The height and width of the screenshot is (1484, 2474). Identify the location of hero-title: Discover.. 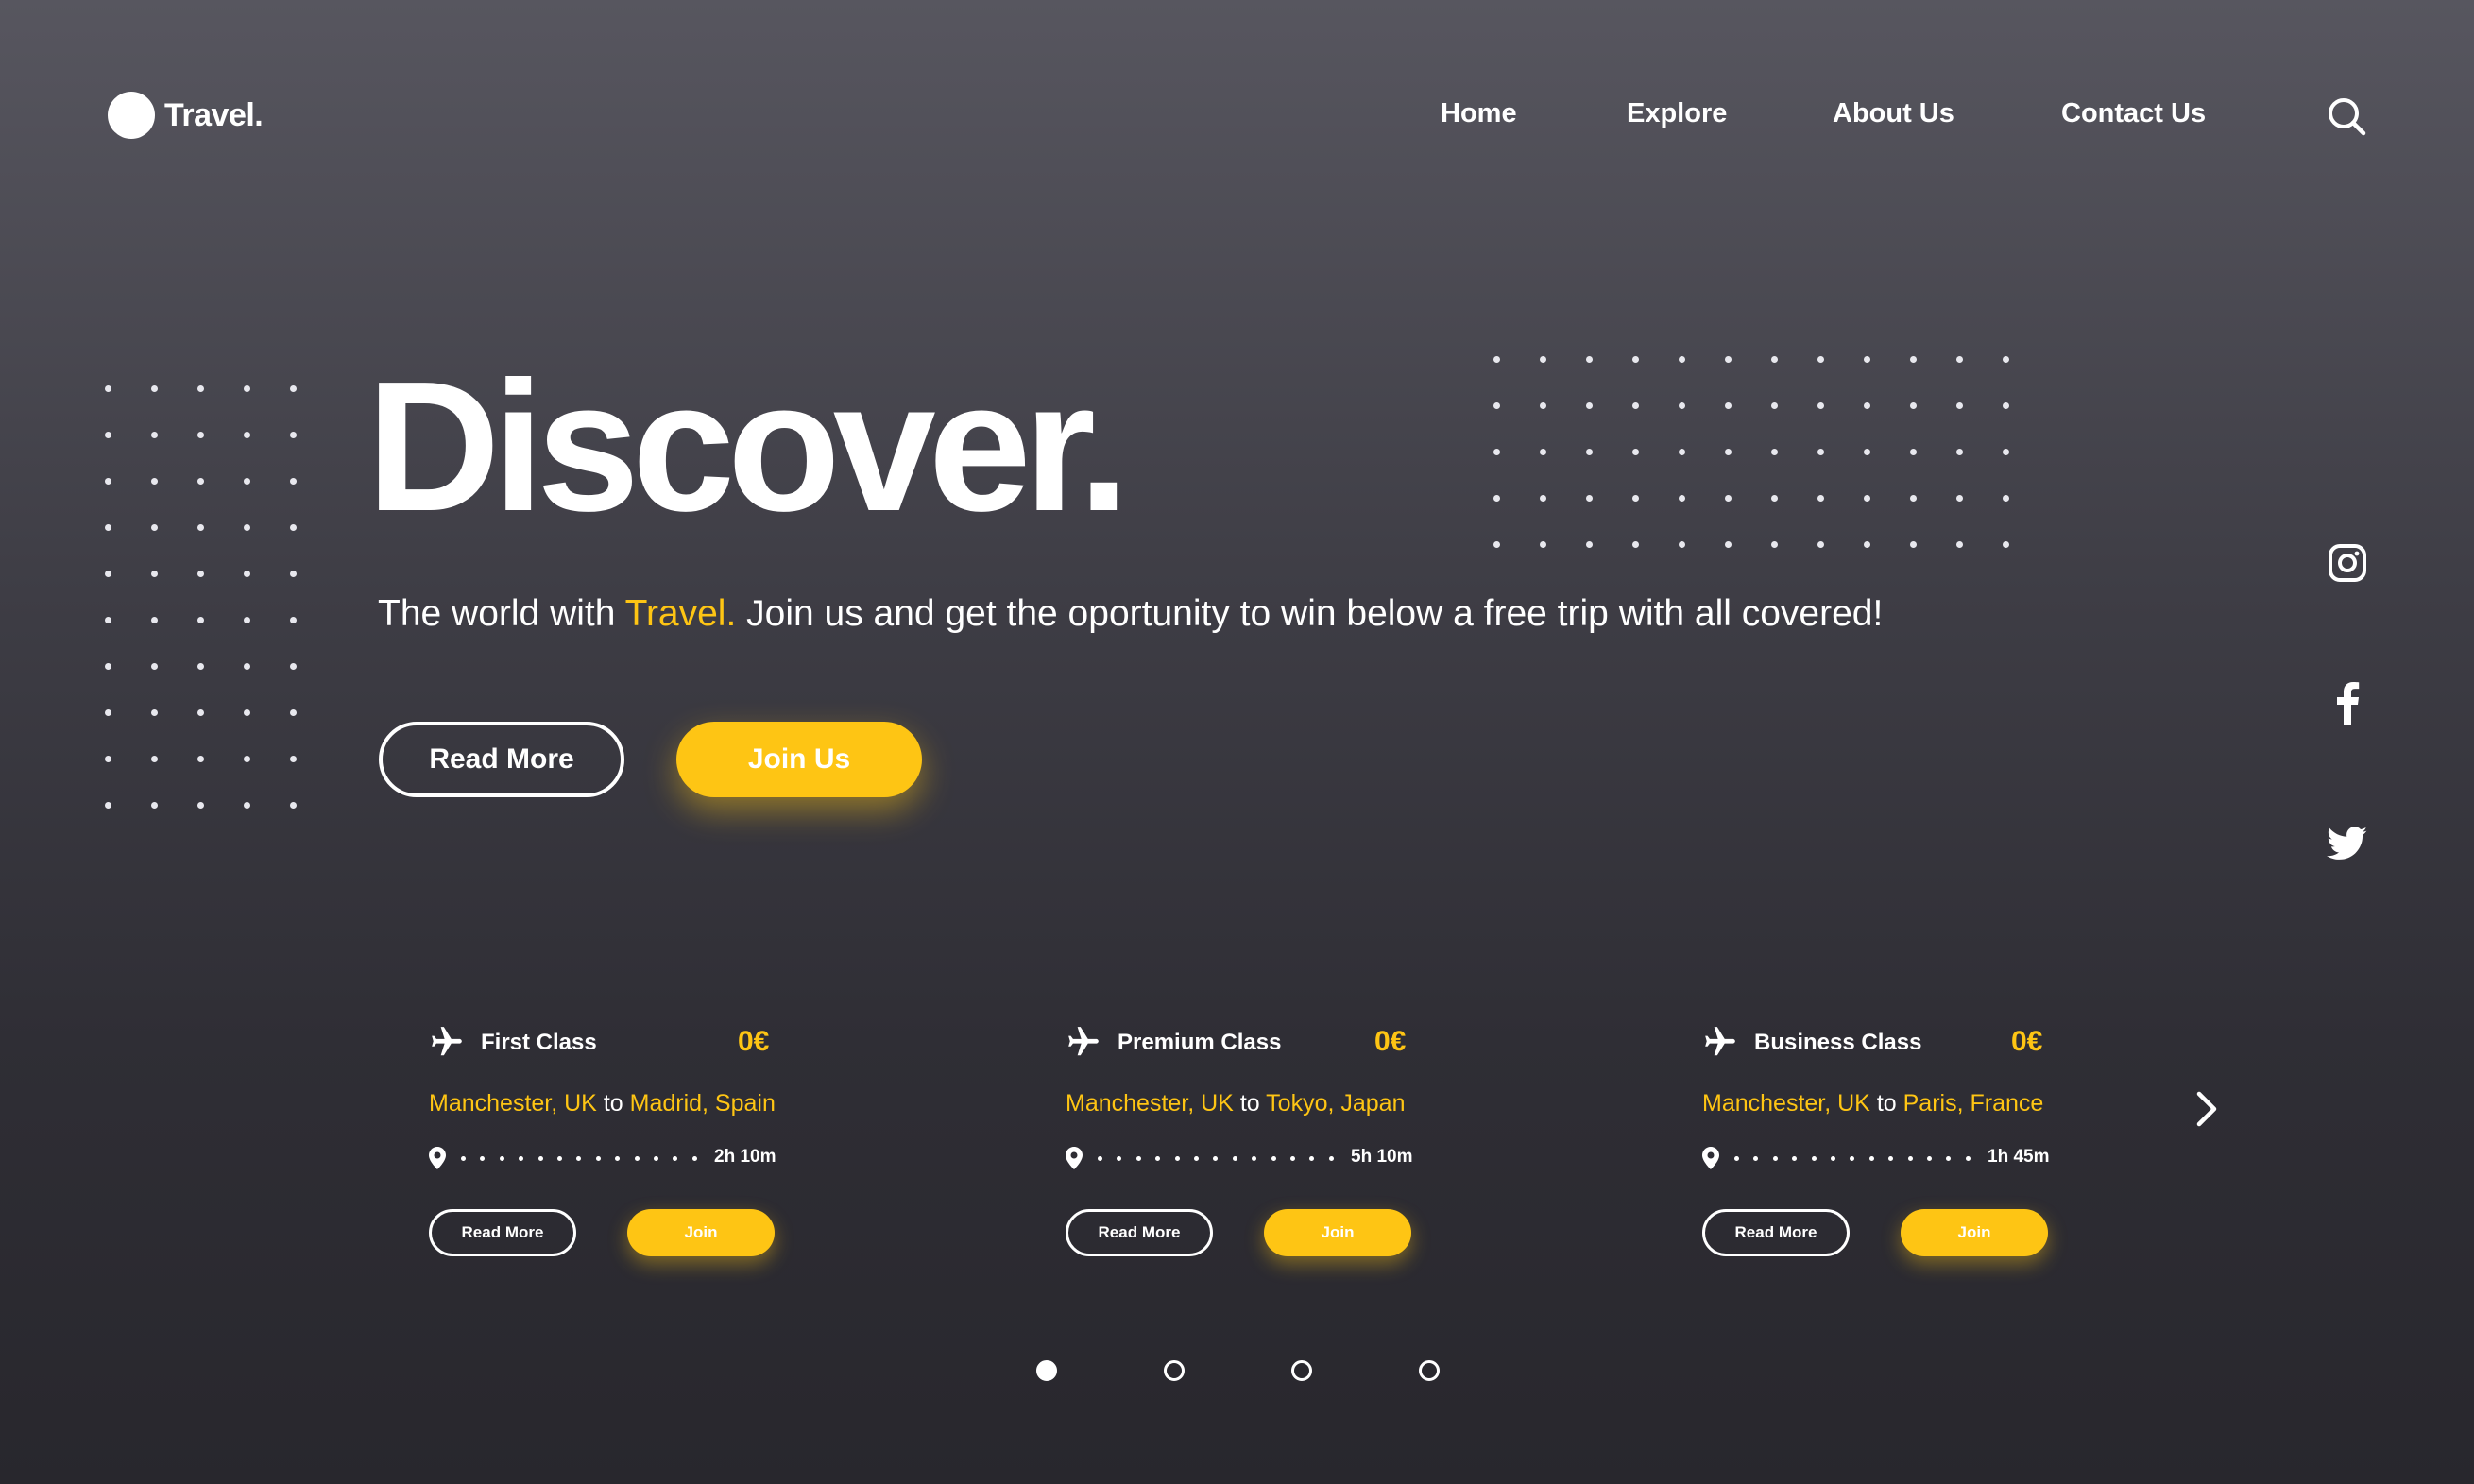
(749, 447).